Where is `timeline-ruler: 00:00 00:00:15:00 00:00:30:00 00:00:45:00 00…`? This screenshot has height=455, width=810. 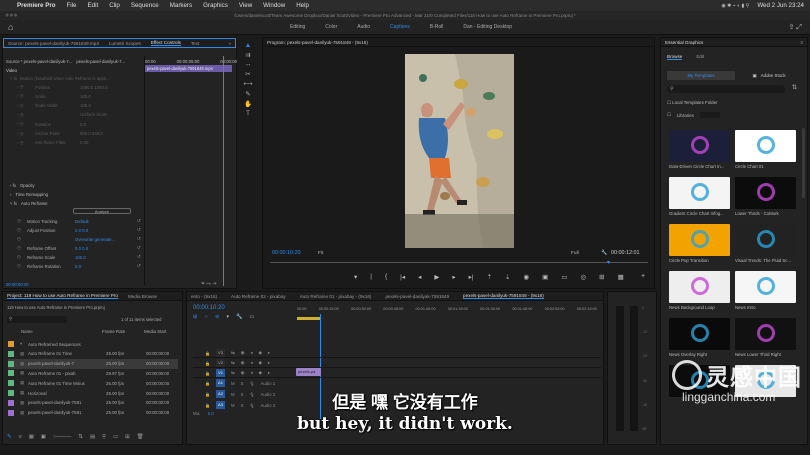 timeline-ruler: 00:00 00:00:15:00 00:00:30:00 00:00:45:00 00… is located at coordinates (447, 311).